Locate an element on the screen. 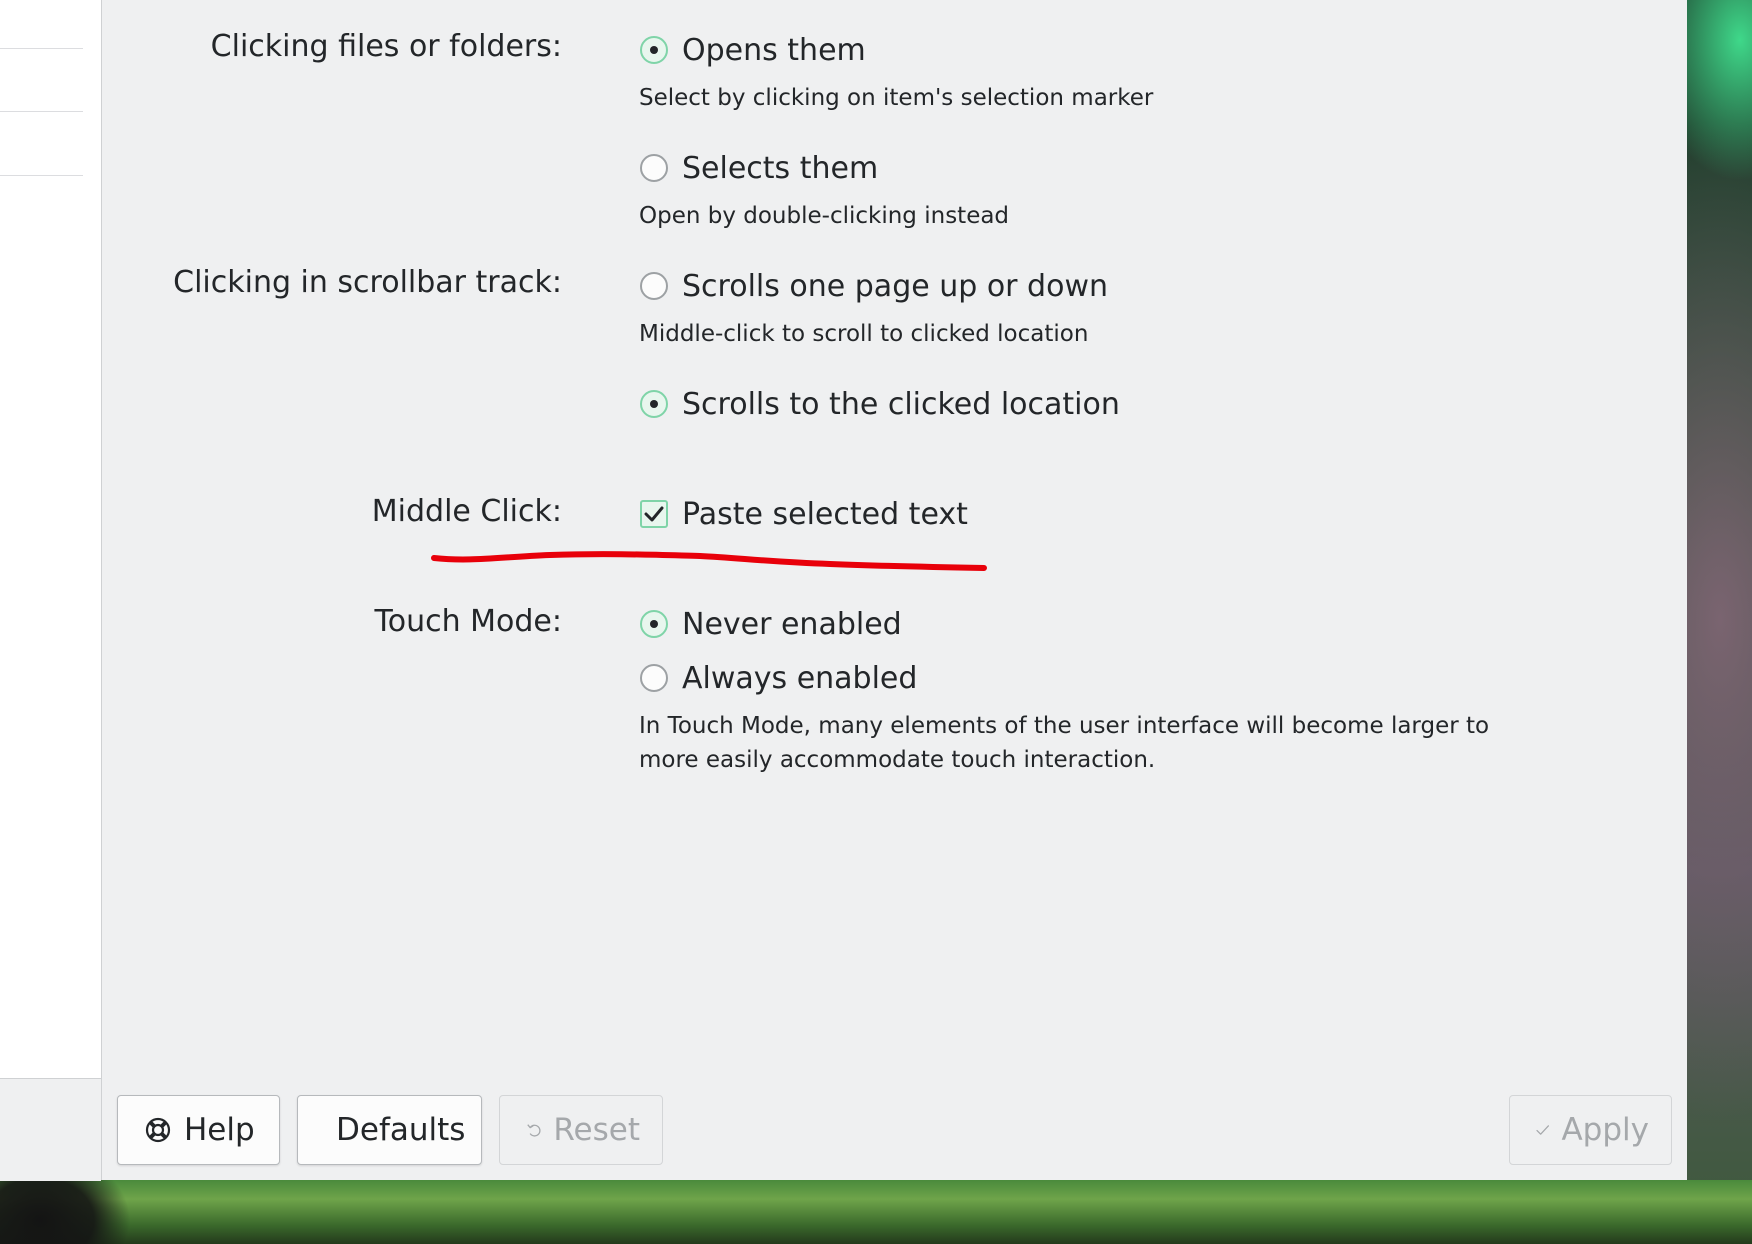 This screenshot has height=1244, width=1752. red-annotation-underline is located at coordinates (709, 561).